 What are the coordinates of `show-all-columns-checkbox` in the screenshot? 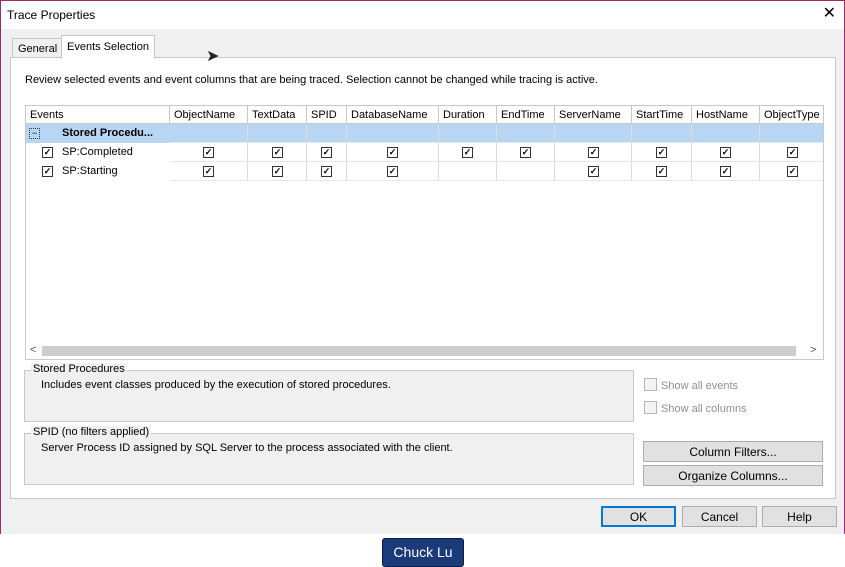 It's located at (650, 407).